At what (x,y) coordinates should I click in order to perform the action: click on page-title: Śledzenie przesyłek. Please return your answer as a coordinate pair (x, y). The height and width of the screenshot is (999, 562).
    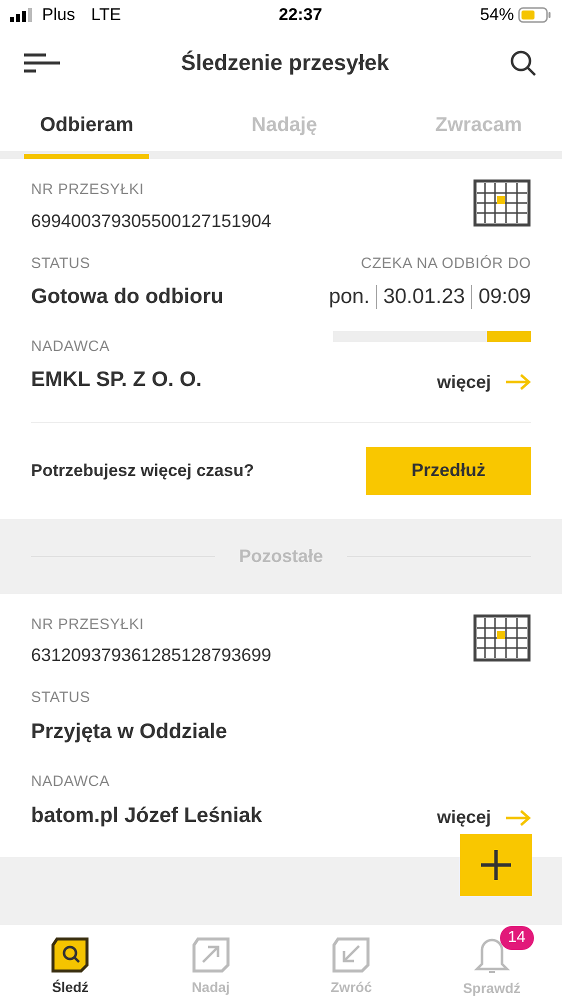
    Looking at the image, I should click on (285, 63).